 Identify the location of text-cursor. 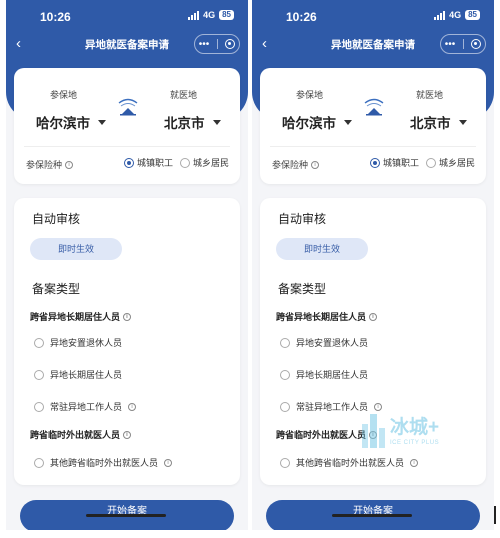
(495, 515).